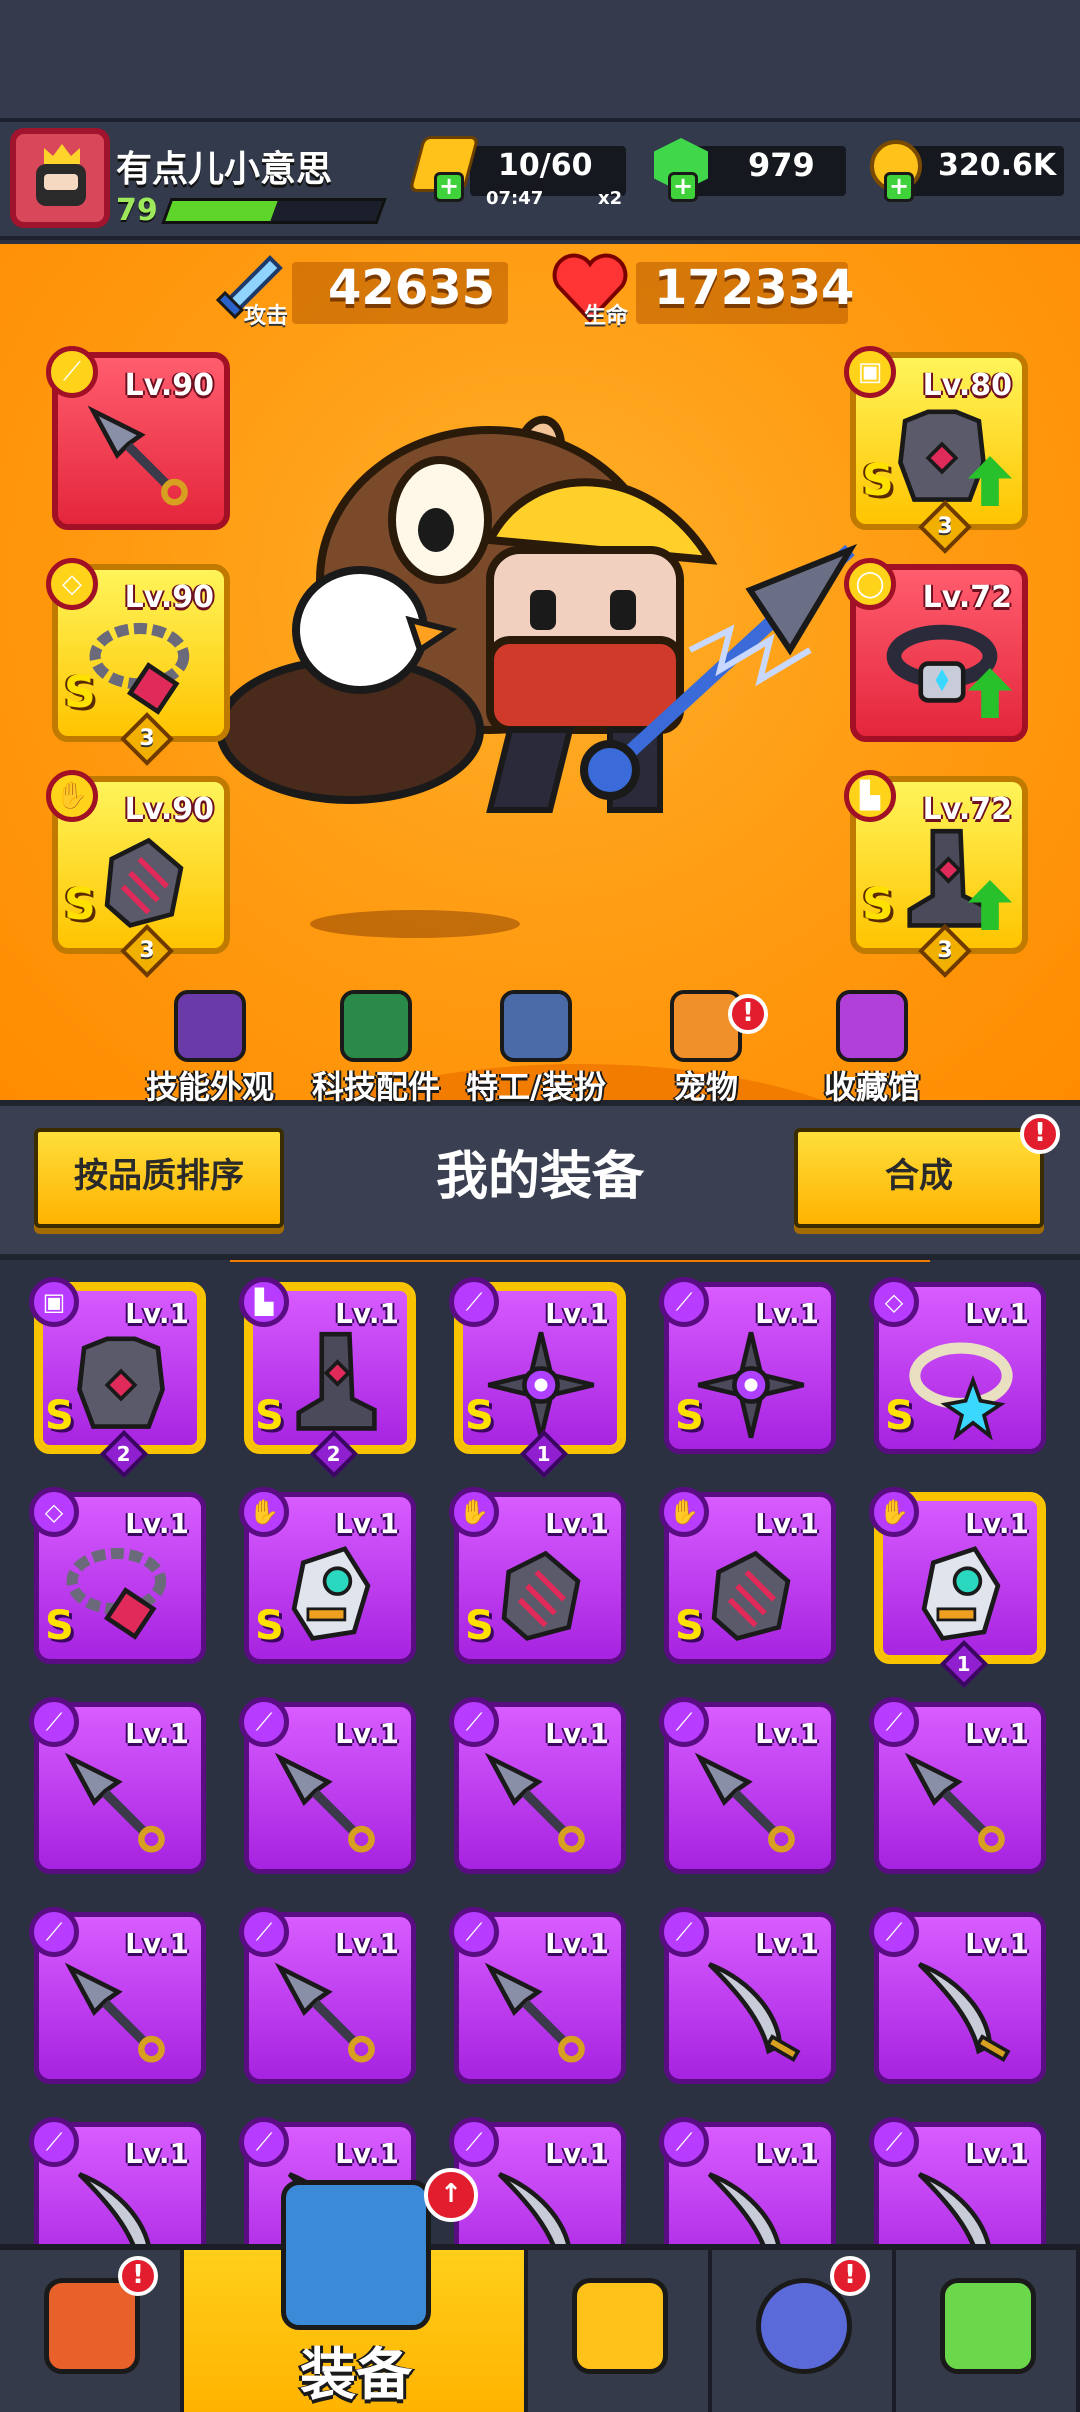 This screenshot has width=1080, height=2412. I want to click on boots-icon, so click(336, 1381).